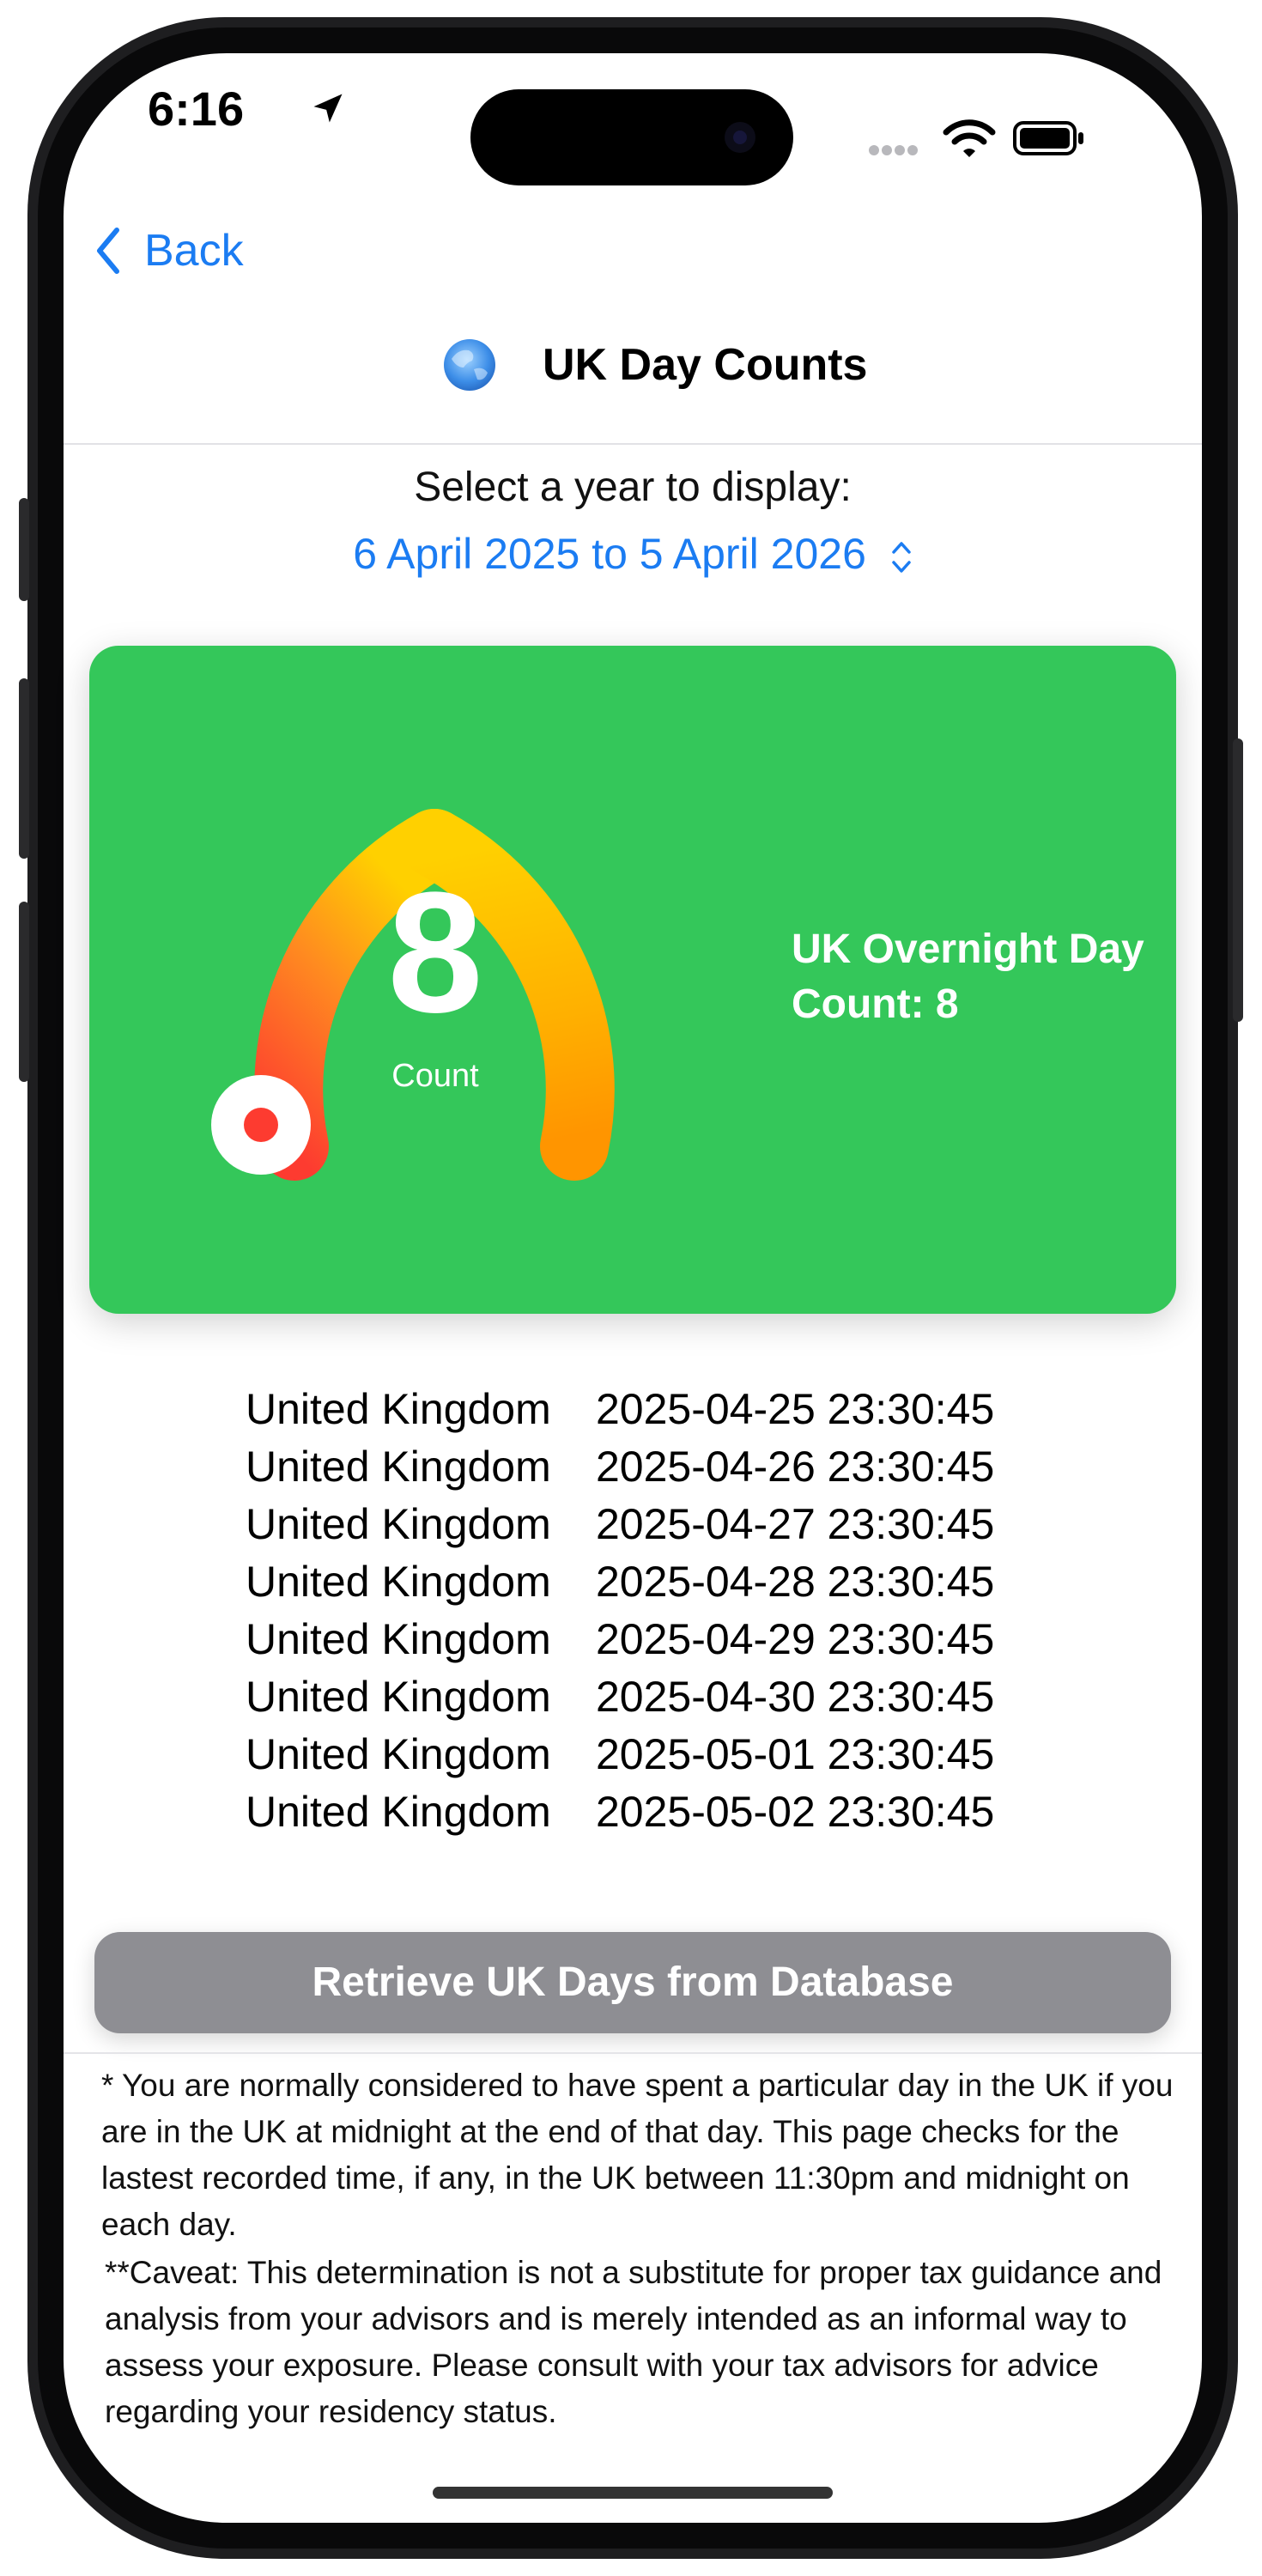 The width and height of the screenshot is (1262, 2576). What do you see at coordinates (633, 2493) in the screenshot?
I see `home-indicator` at bounding box center [633, 2493].